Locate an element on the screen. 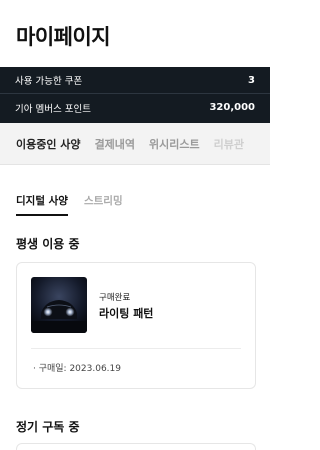 The width and height of the screenshot is (320, 450). main-tabbar: 이용중인 사양 결제내역 위시리스트 리뷰관 is located at coordinates (135, 144).